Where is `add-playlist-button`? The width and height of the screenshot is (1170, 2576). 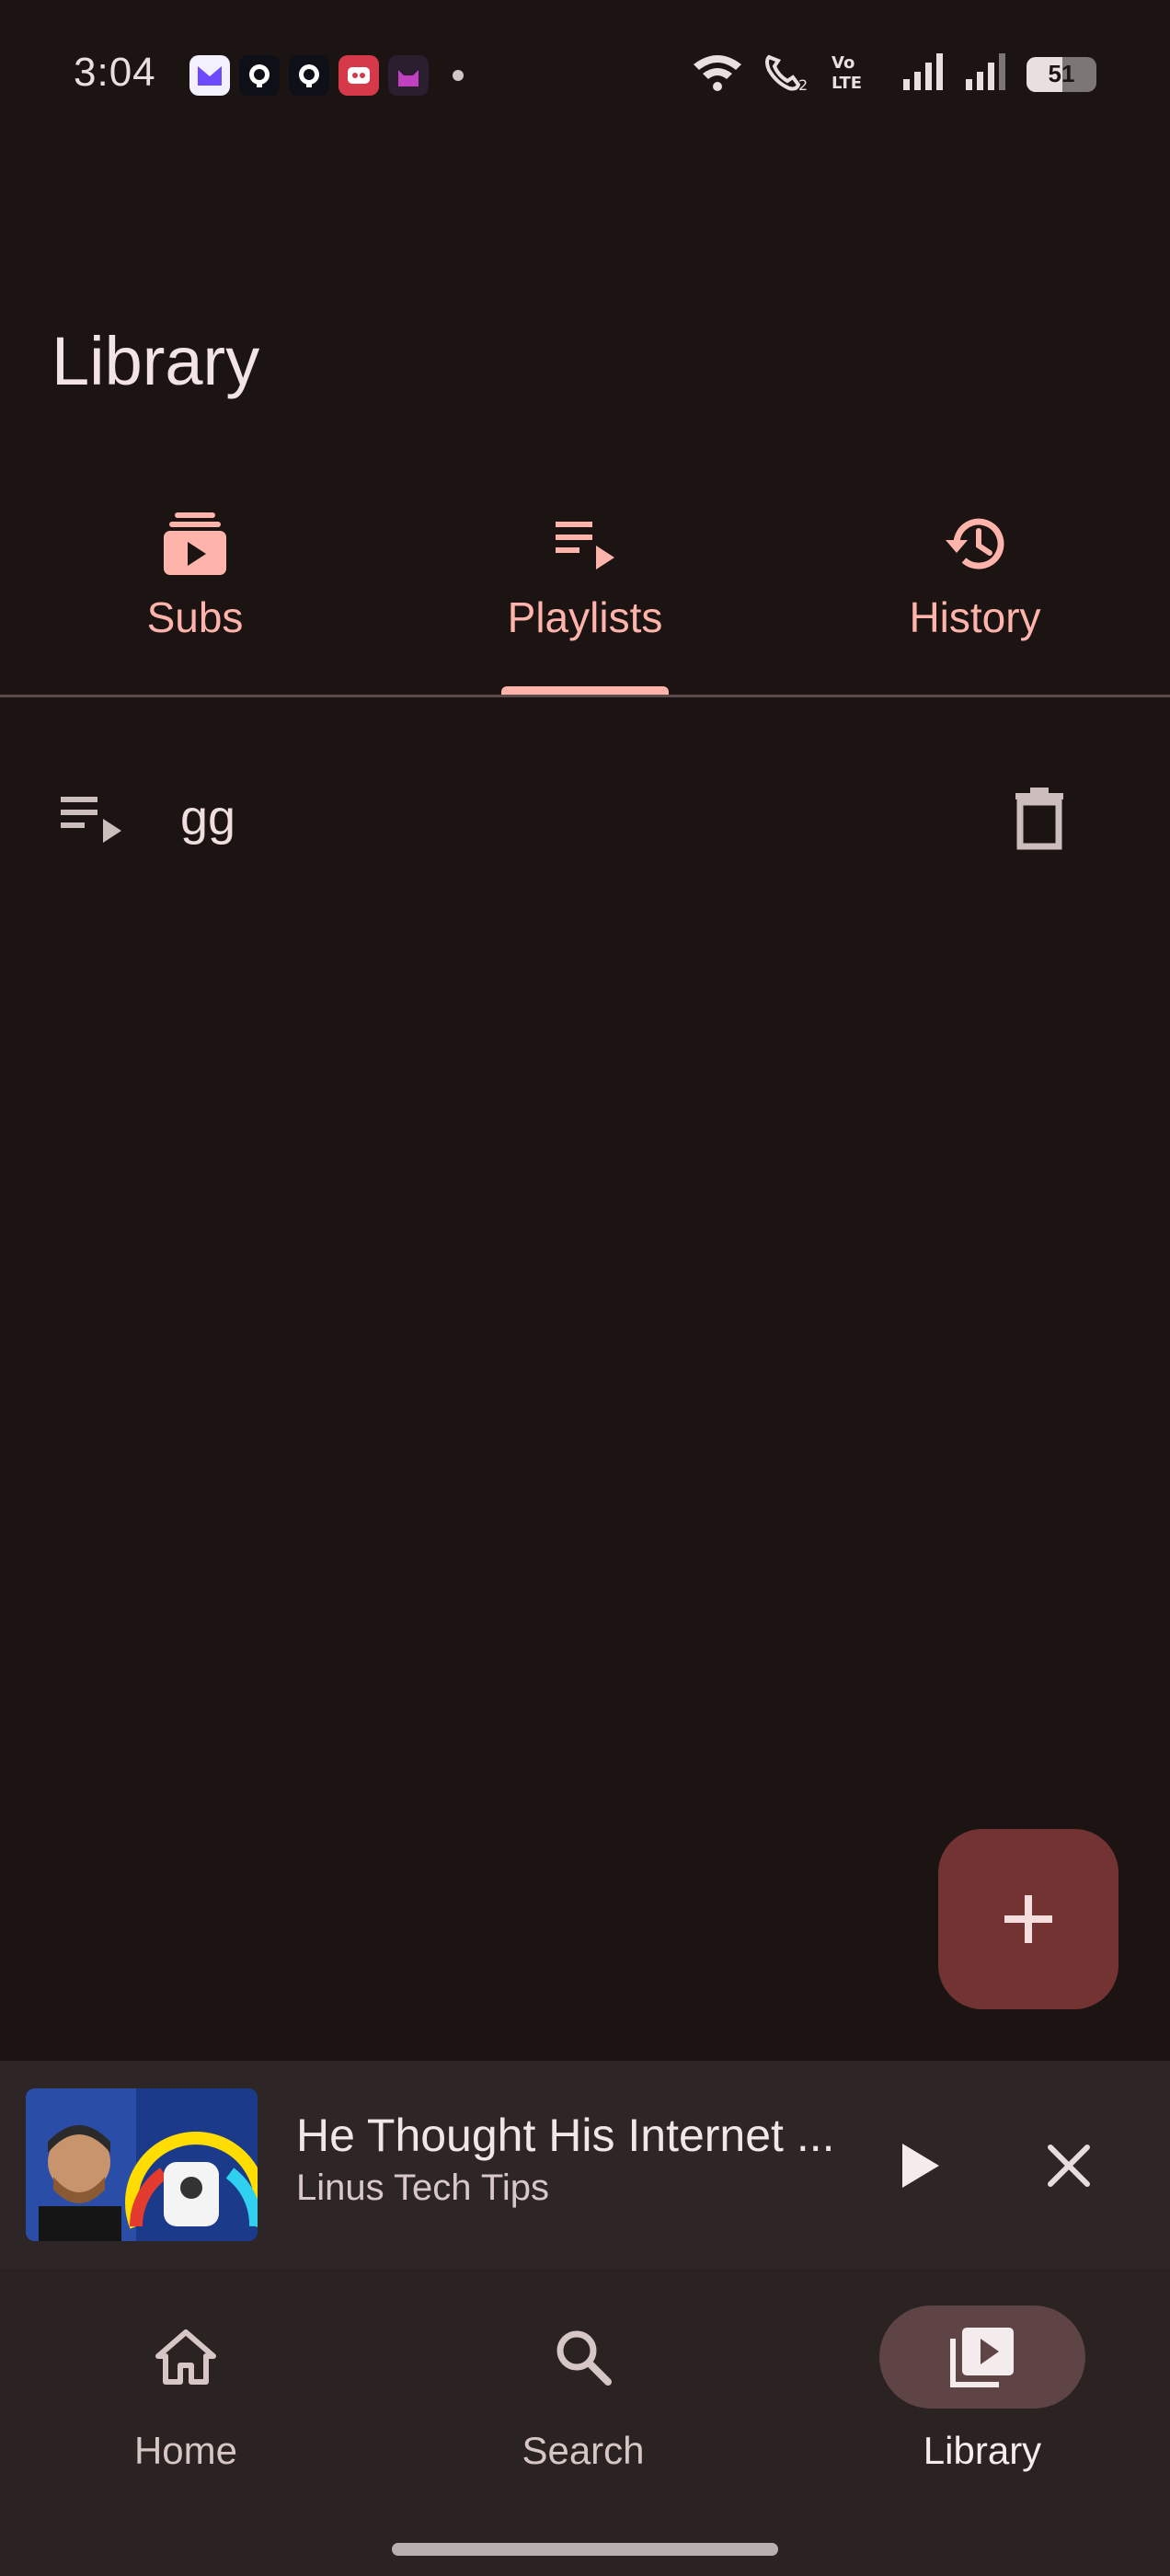
add-playlist-button is located at coordinates (1028, 1919).